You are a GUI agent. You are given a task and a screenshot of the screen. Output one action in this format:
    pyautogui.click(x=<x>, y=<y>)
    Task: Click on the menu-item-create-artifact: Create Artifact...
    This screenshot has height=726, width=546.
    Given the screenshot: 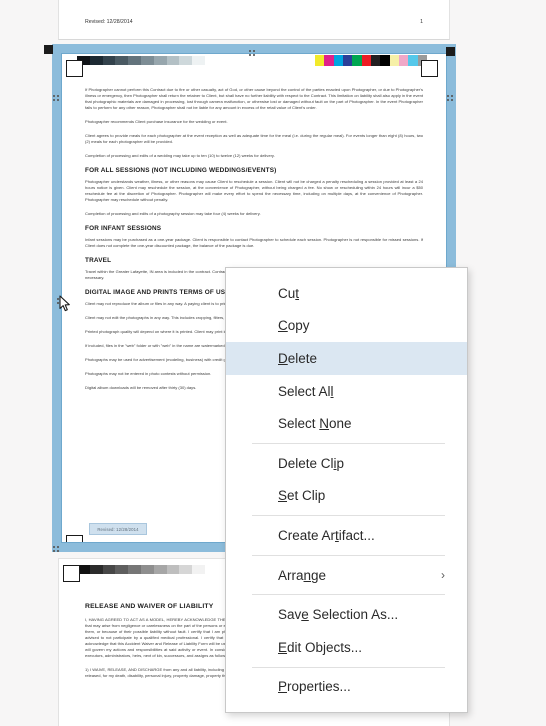 What is the action you would take?
    pyautogui.click(x=346, y=535)
    